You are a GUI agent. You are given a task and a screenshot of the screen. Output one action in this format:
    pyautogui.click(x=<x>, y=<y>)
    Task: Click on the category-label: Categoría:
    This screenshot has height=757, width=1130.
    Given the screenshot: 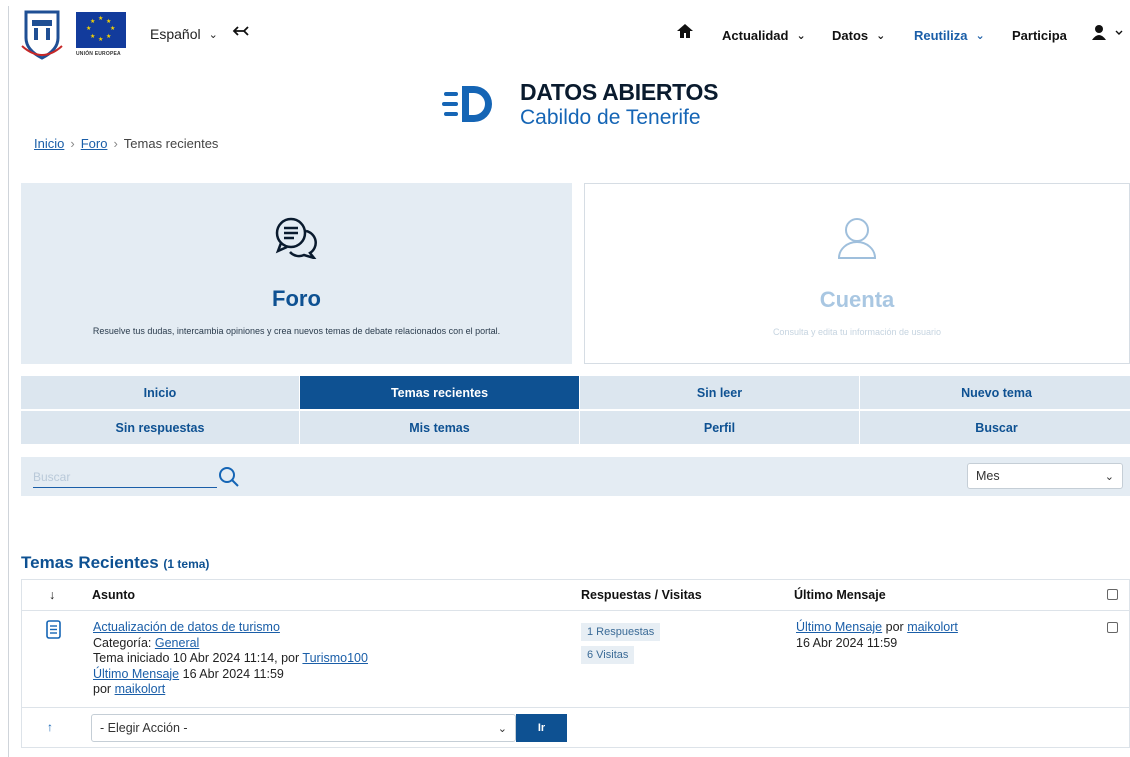 What is the action you would take?
    pyautogui.click(x=122, y=642)
    